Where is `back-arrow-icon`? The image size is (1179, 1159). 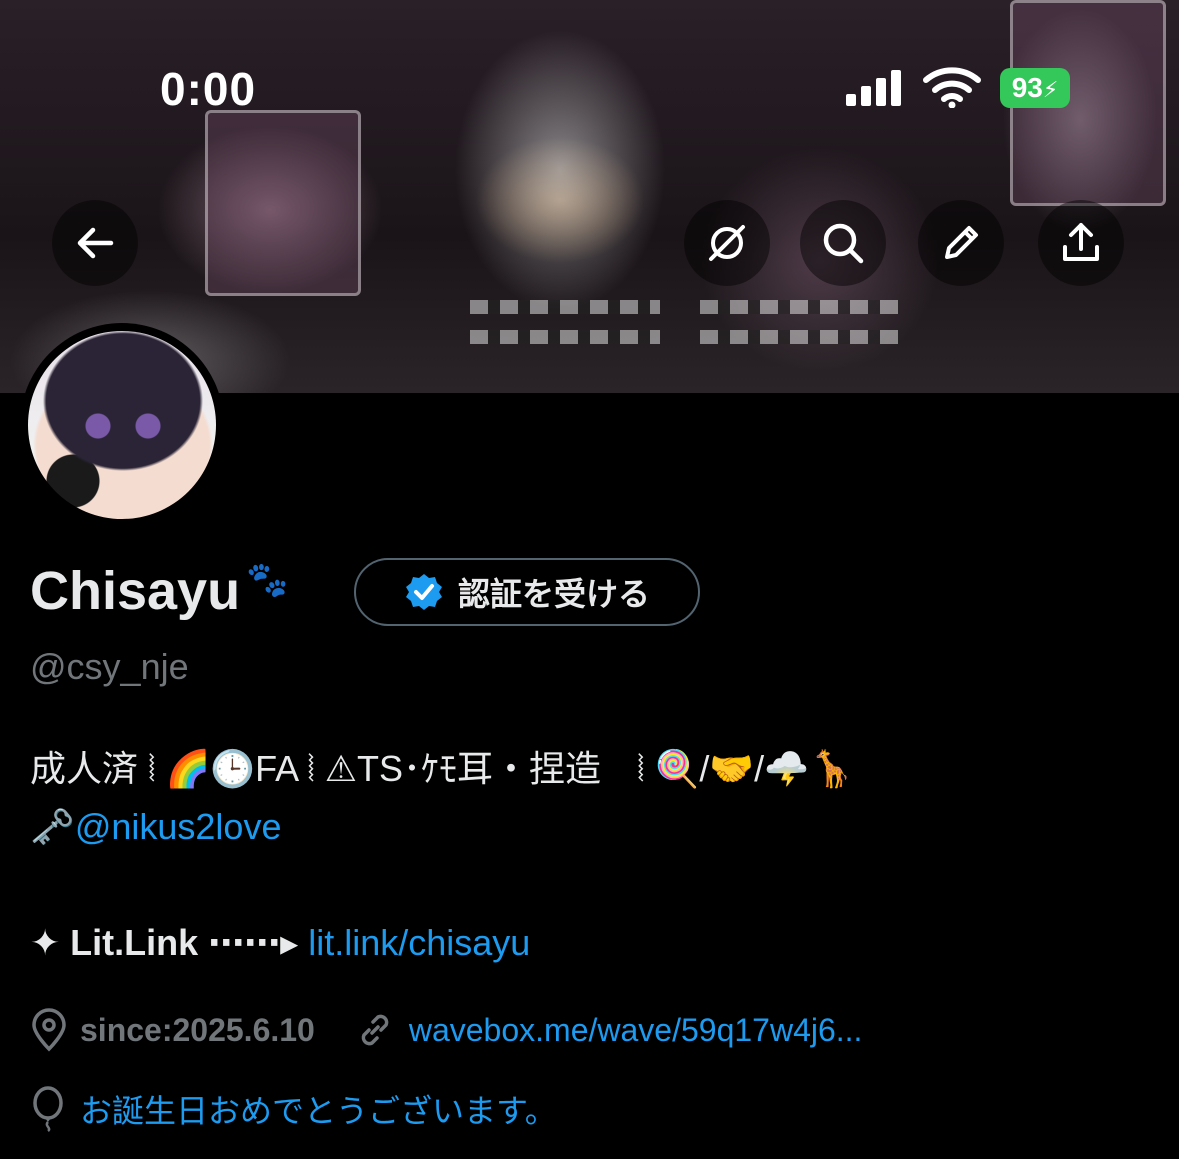
back-arrow-icon is located at coordinates (95, 243).